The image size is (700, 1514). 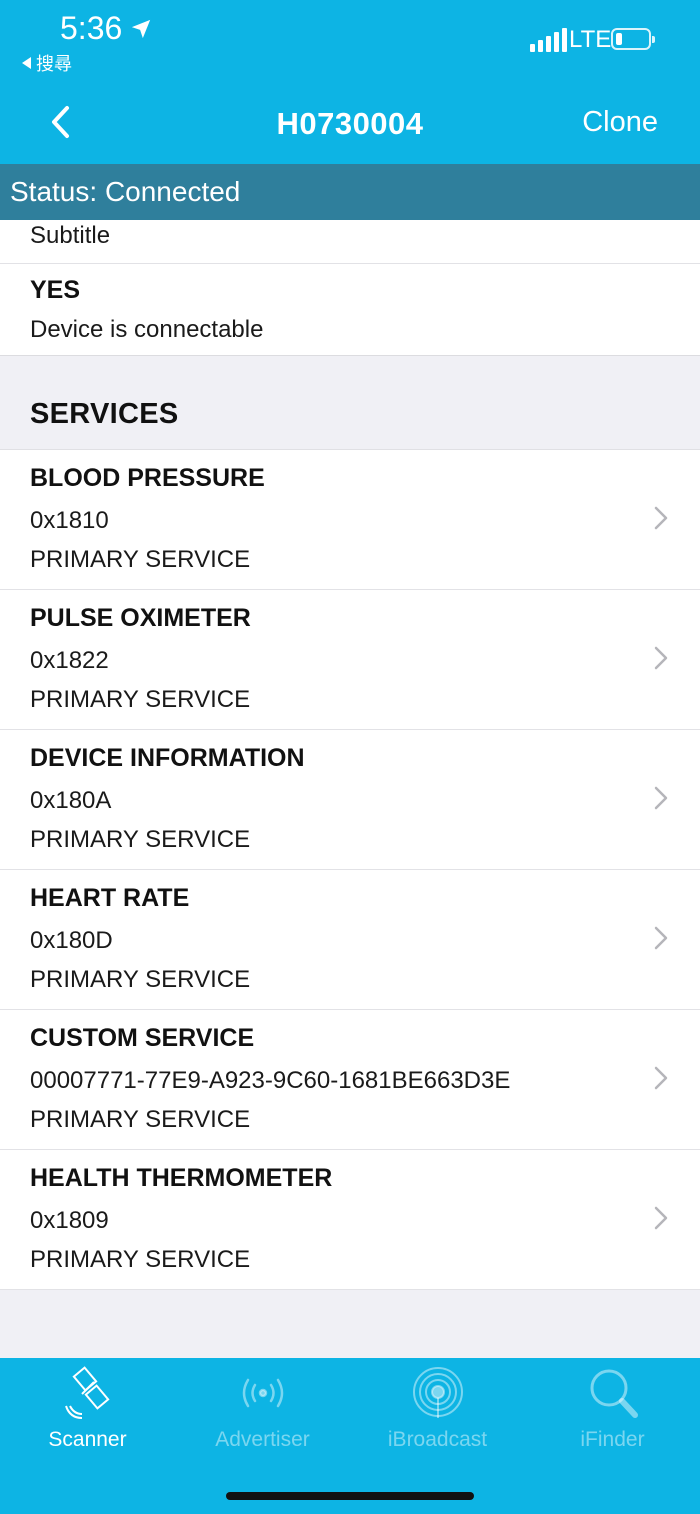 What do you see at coordinates (167, 758) in the screenshot?
I see `service-name: DEVICE INFORMATION` at bounding box center [167, 758].